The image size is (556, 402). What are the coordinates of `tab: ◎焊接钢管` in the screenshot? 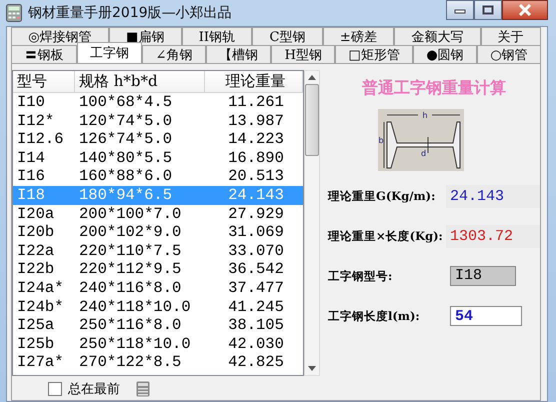 It's located at (60, 36).